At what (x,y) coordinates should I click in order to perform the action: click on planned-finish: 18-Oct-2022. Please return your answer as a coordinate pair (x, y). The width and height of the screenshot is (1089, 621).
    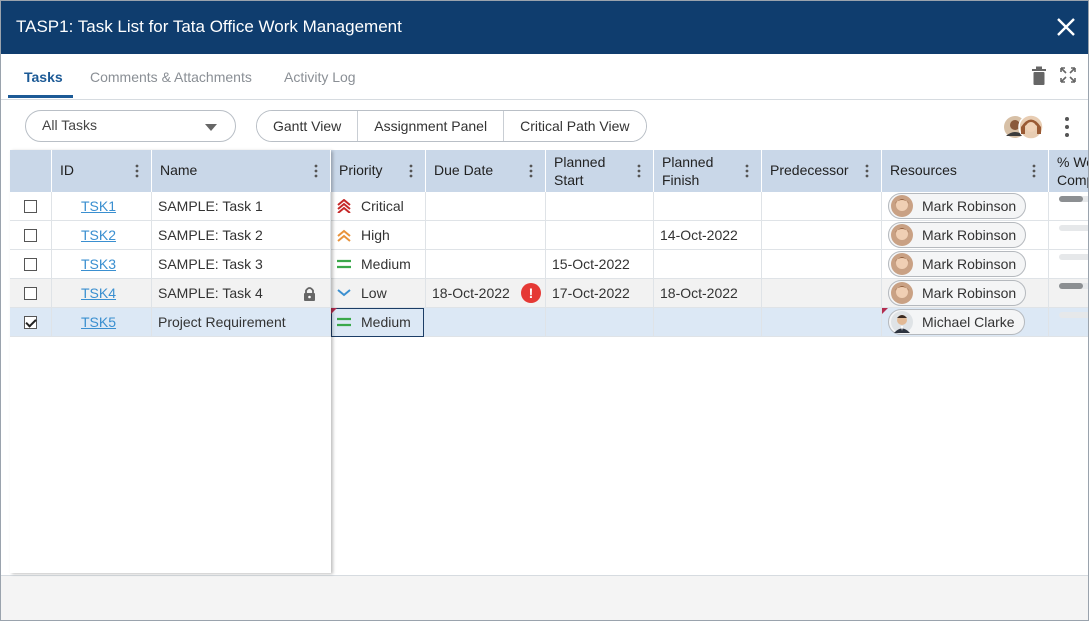
    Looking at the image, I should click on (699, 293).